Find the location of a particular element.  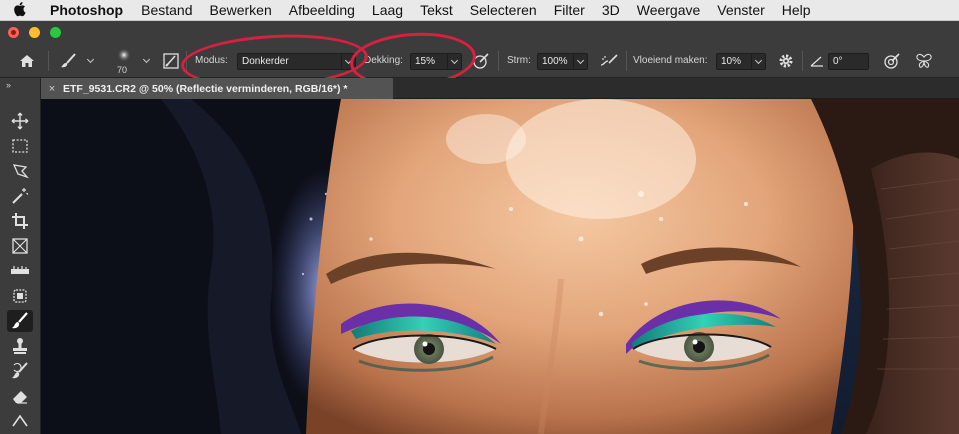

mode-value: Donkerder is located at coordinates (265, 61).